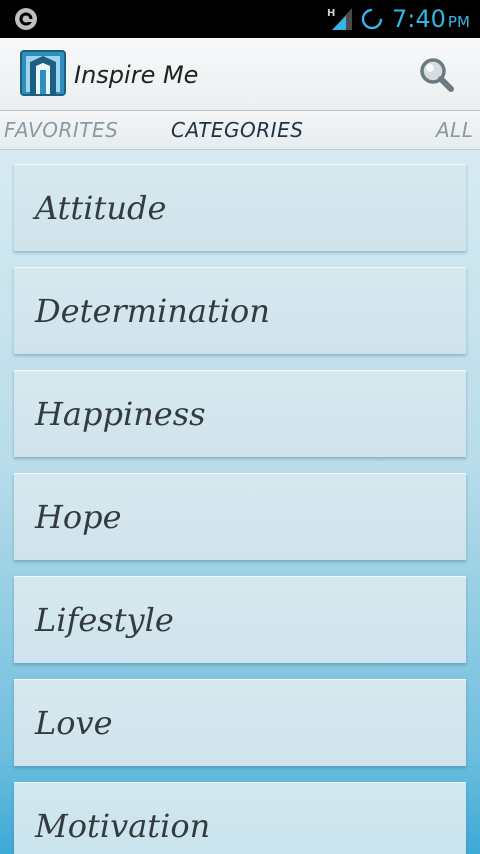  I want to click on tab-all: ALL, so click(454, 130).